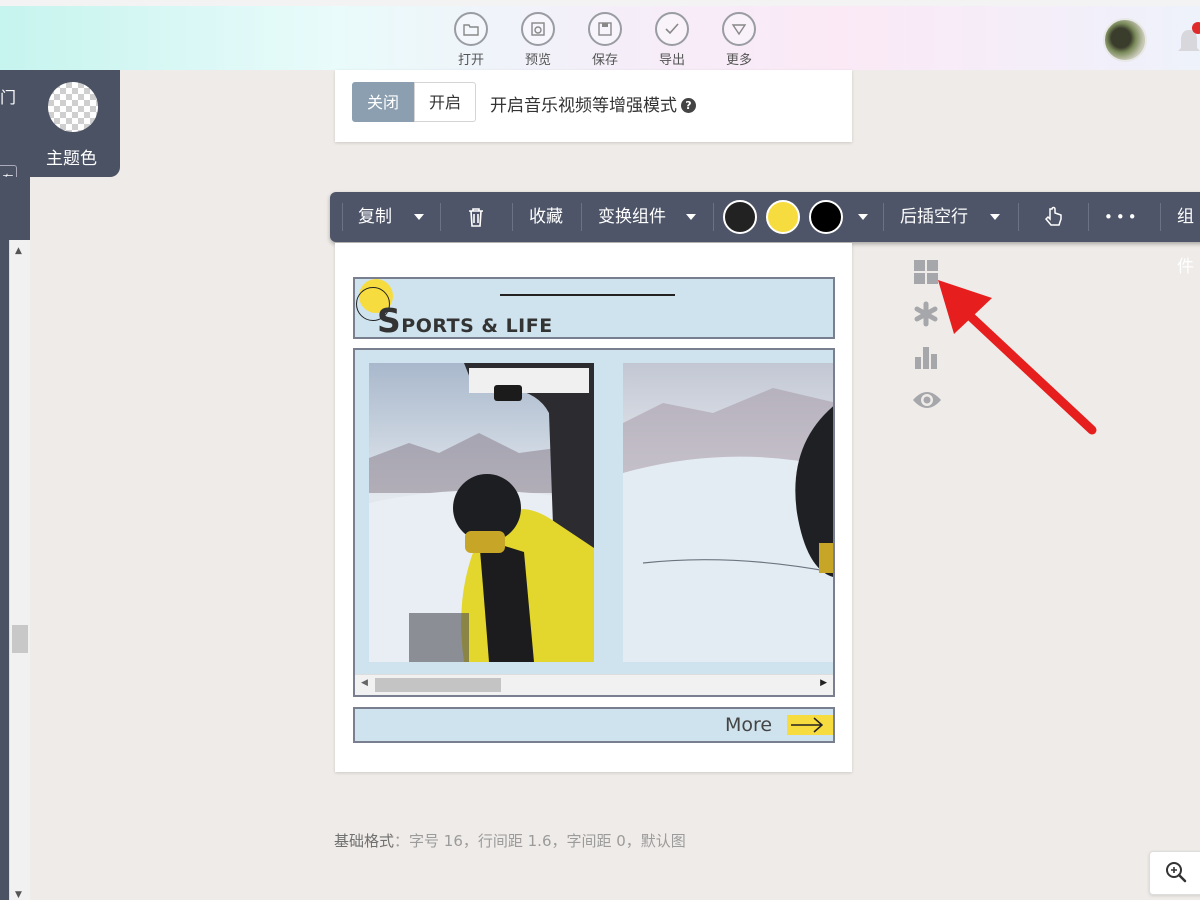  I want to click on theme-color-label: 主题色, so click(71, 159).